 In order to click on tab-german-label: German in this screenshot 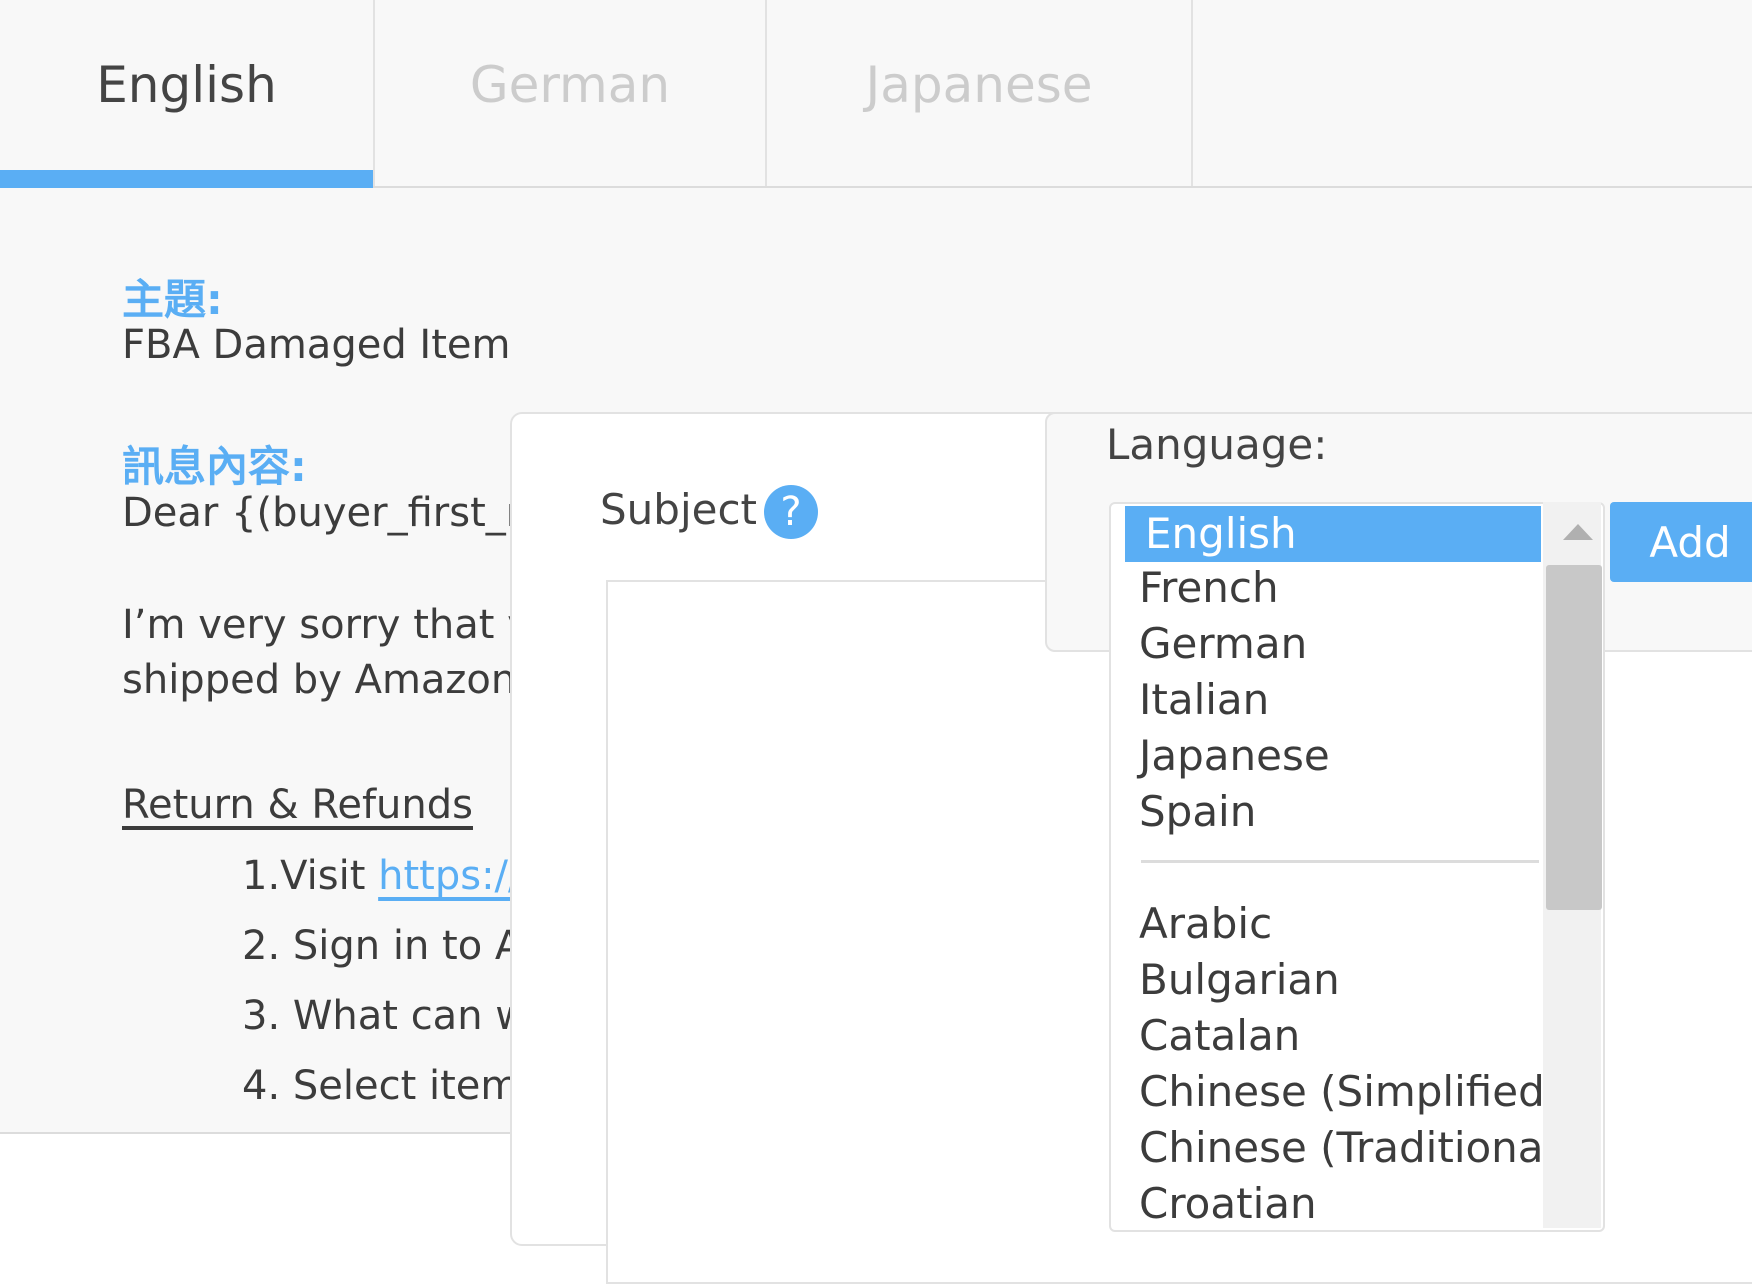, I will do `click(570, 85)`.